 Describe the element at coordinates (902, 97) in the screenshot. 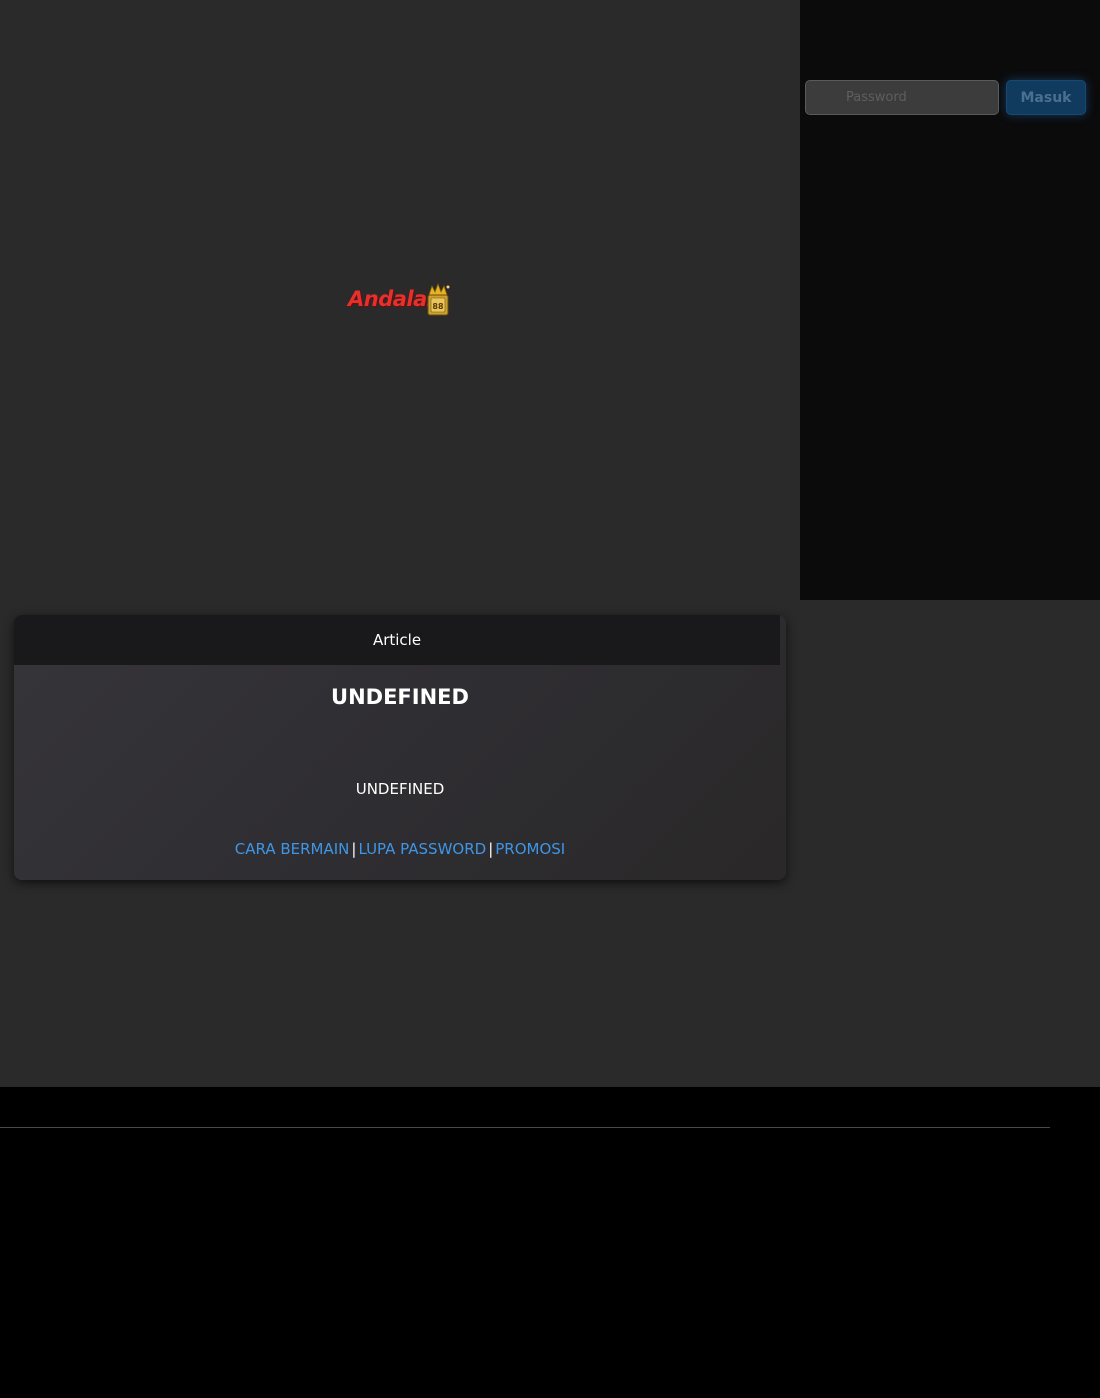

I see `password-input` at that location.